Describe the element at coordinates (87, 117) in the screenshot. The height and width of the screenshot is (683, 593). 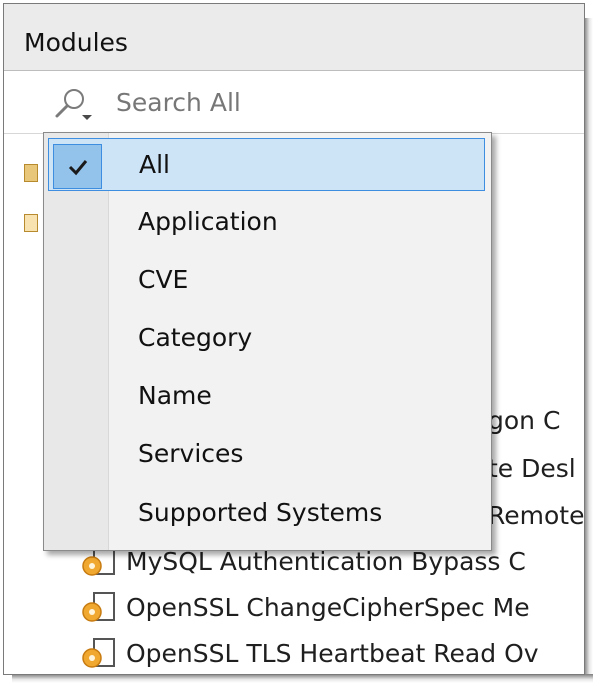
I see `chevron-down-icon` at that location.